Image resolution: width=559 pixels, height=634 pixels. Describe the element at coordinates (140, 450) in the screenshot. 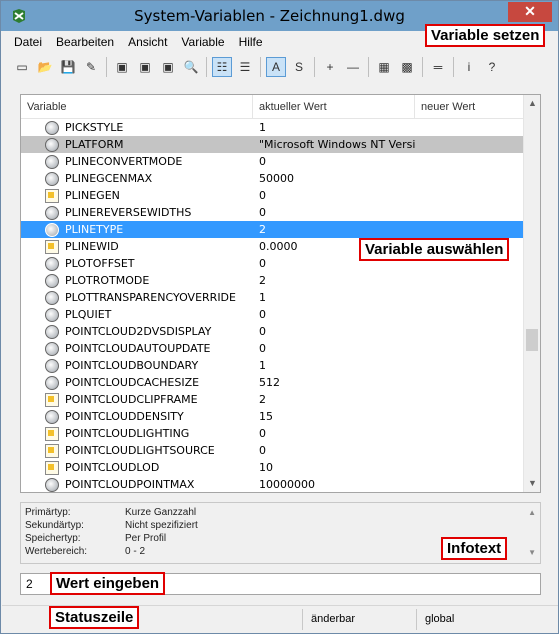

I see `variable-name: POINTCLOUDLIGHTSOURCE` at that location.